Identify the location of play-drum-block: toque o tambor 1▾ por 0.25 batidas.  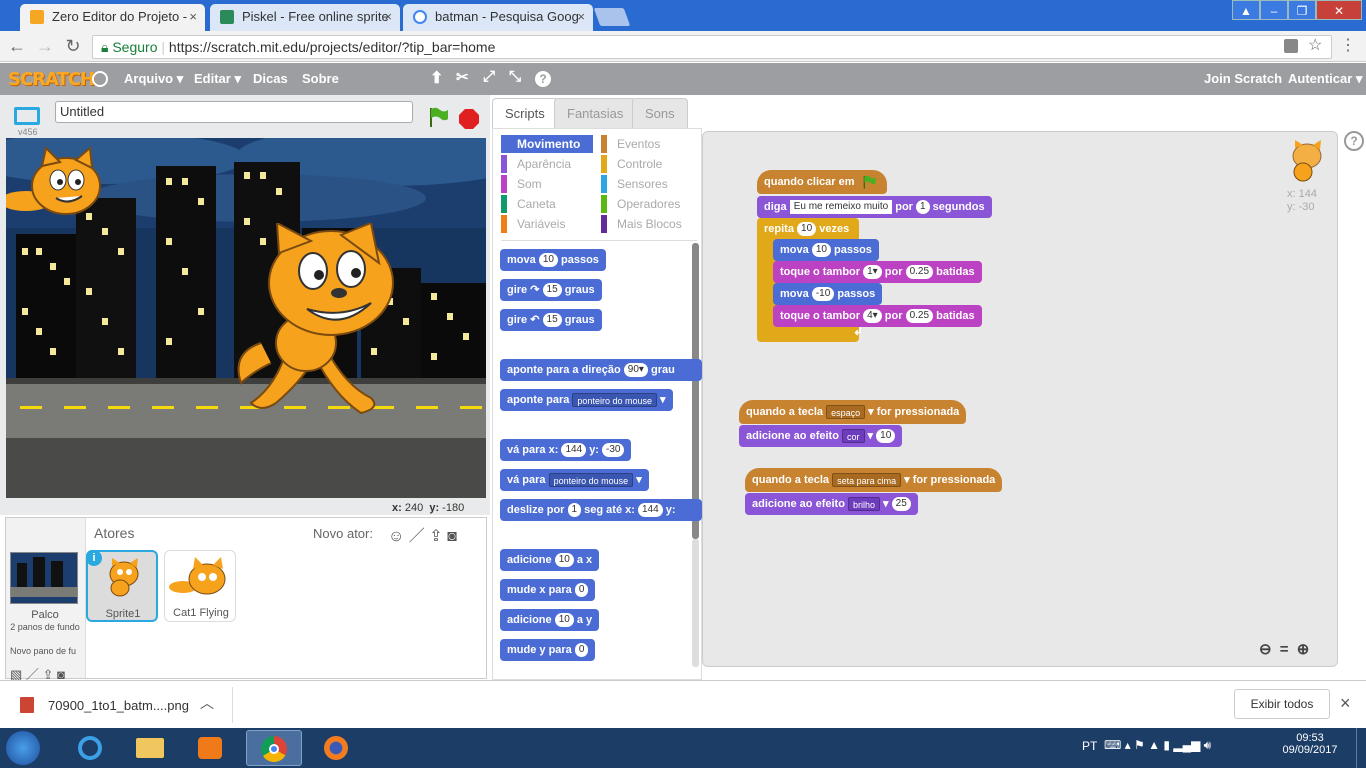
(877, 272).